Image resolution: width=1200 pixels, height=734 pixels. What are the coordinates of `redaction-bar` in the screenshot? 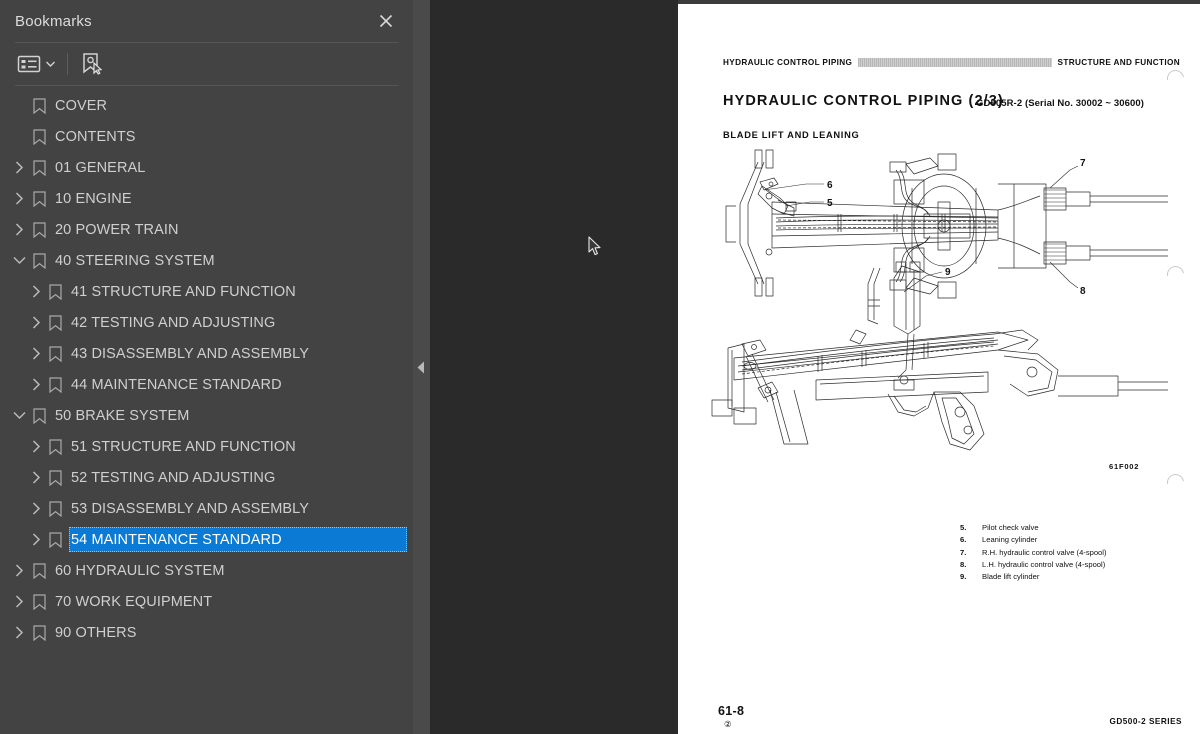 It's located at (955, 62).